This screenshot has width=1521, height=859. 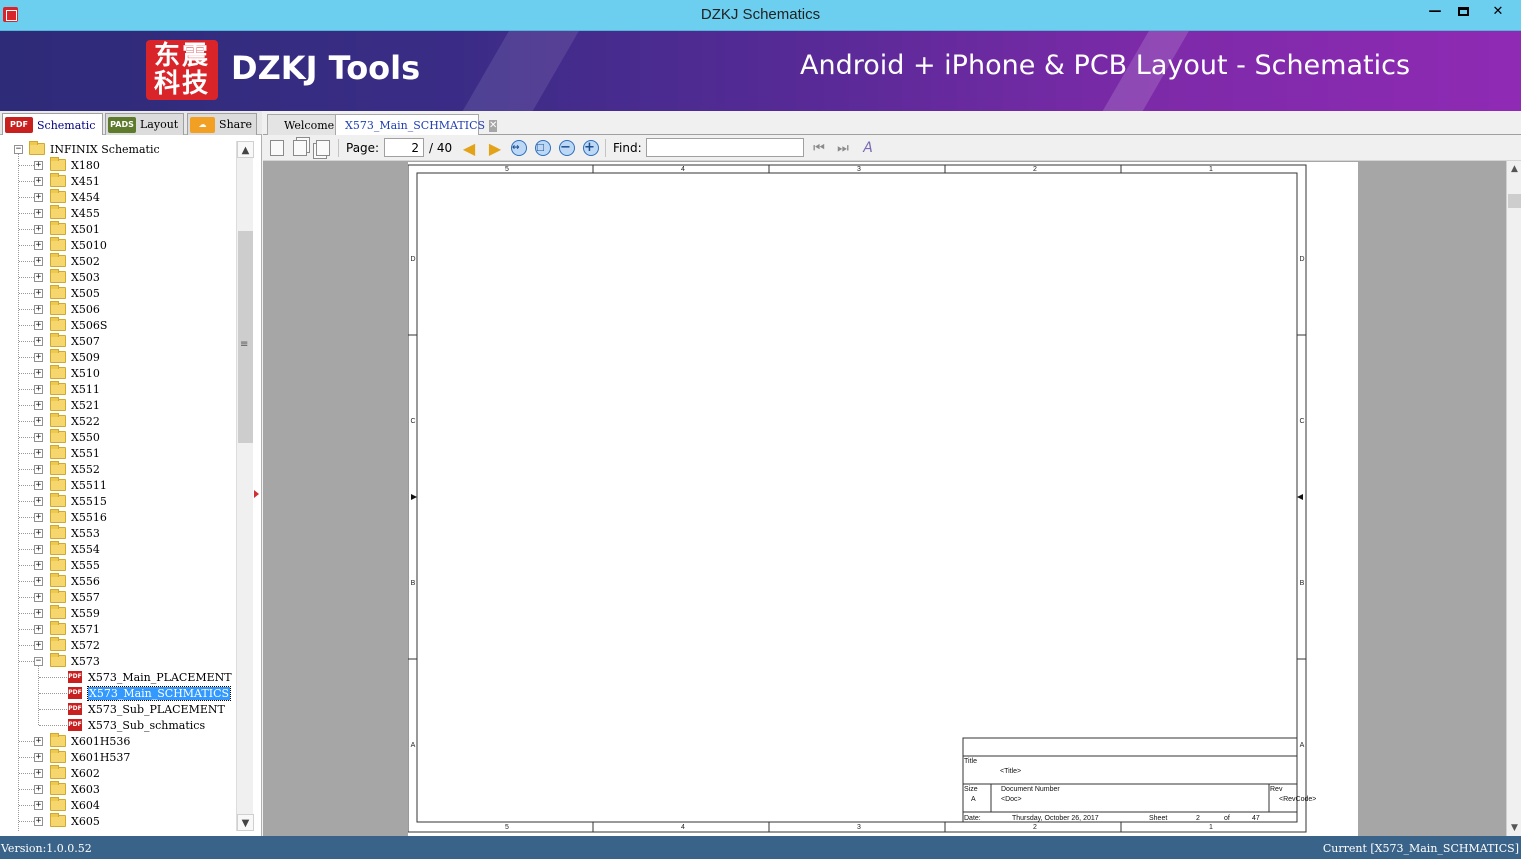 What do you see at coordinates (300, 148) in the screenshot?
I see `two-page-button` at bounding box center [300, 148].